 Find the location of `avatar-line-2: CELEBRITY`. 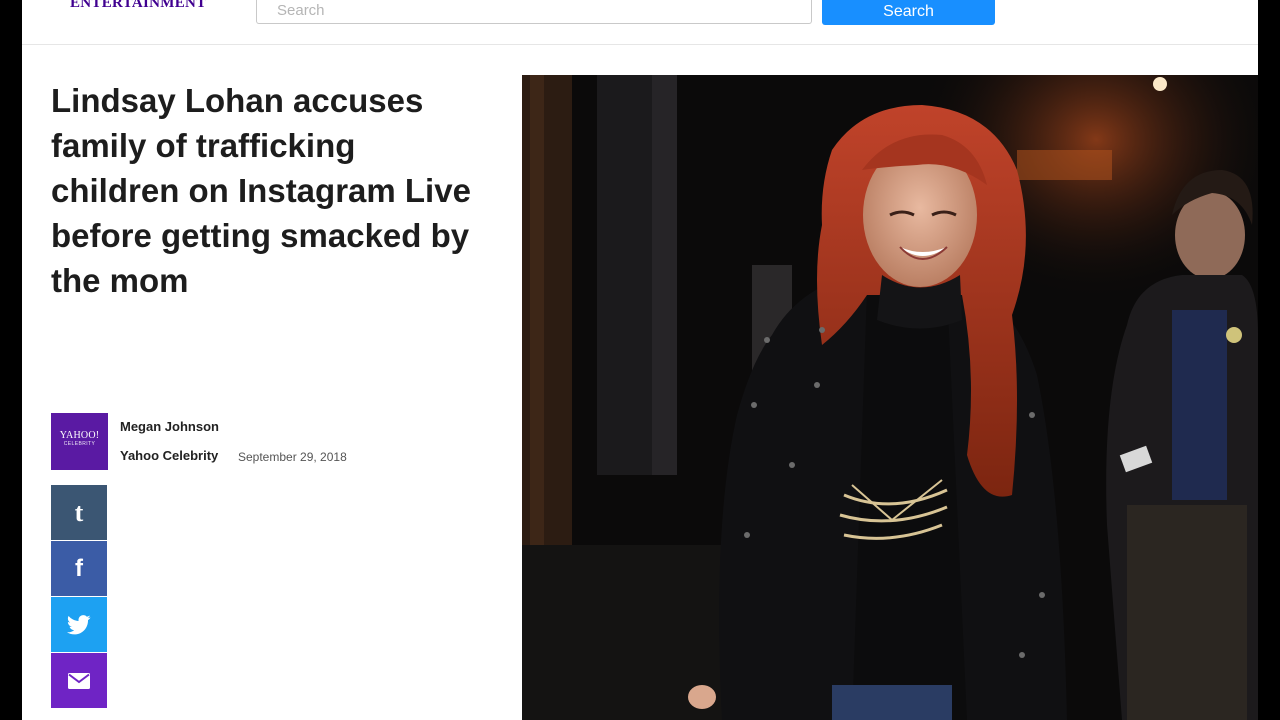

avatar-line-2: CELEBRITY is located at coordinates (79, 444).